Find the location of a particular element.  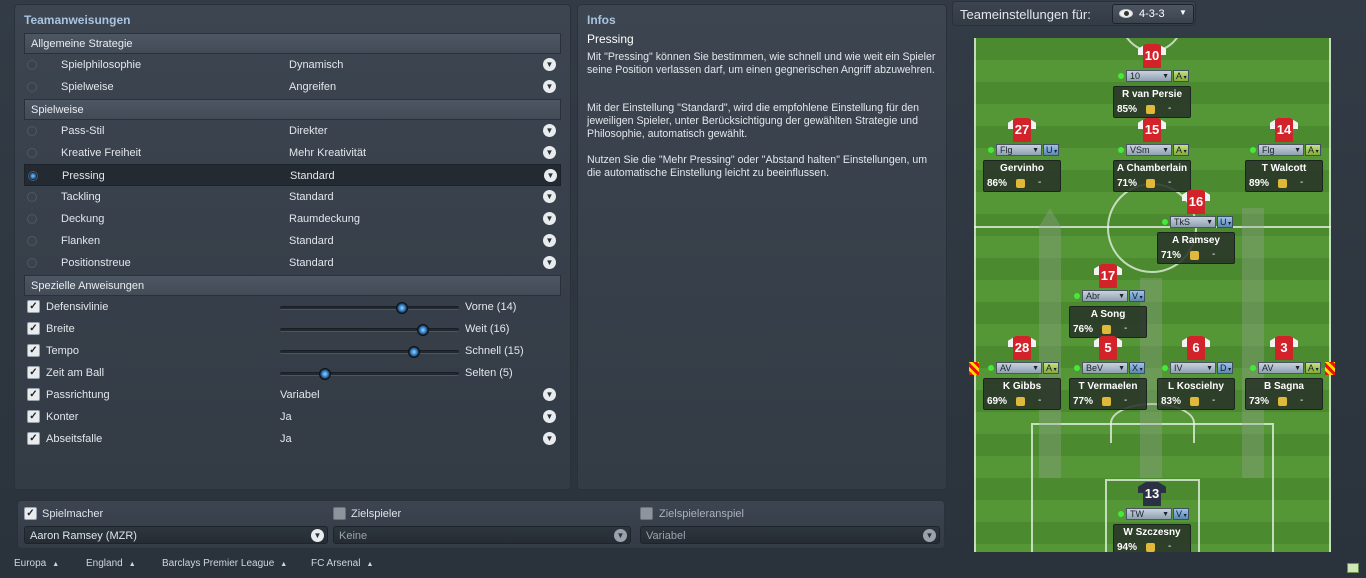

instruction-row-abseitsfalle: ✓ Abseitsfalle Ja ▼ is located at coordinates (292, 439).